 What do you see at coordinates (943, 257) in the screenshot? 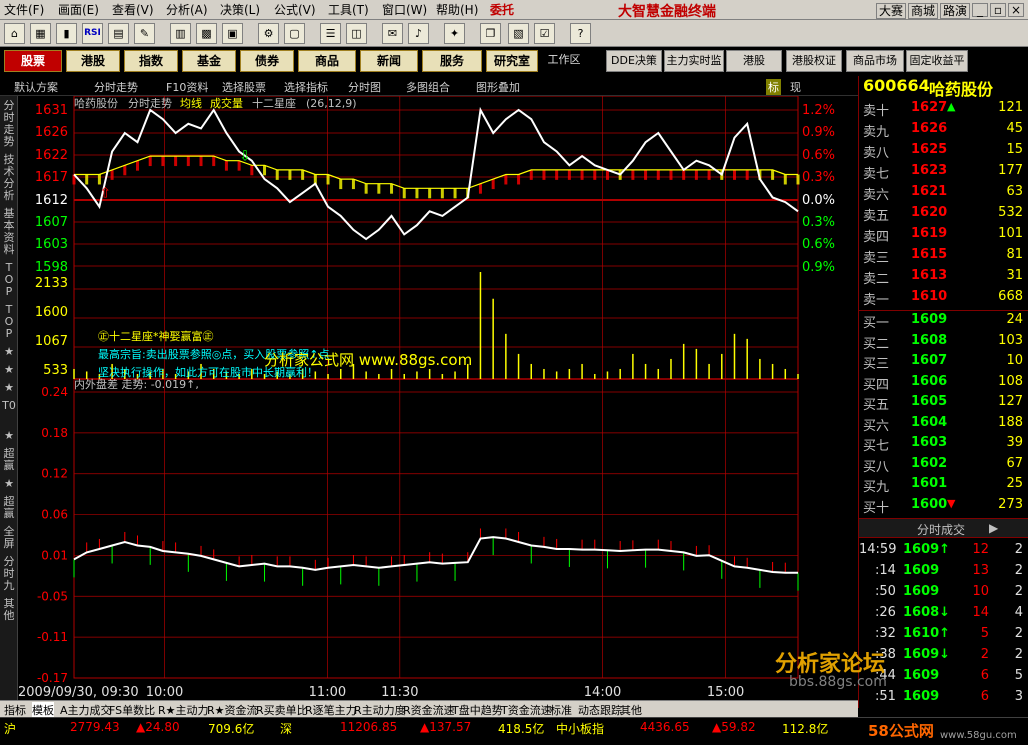
I see `sell-row: 卖三 1615 81` at bounding box center [943, 257].